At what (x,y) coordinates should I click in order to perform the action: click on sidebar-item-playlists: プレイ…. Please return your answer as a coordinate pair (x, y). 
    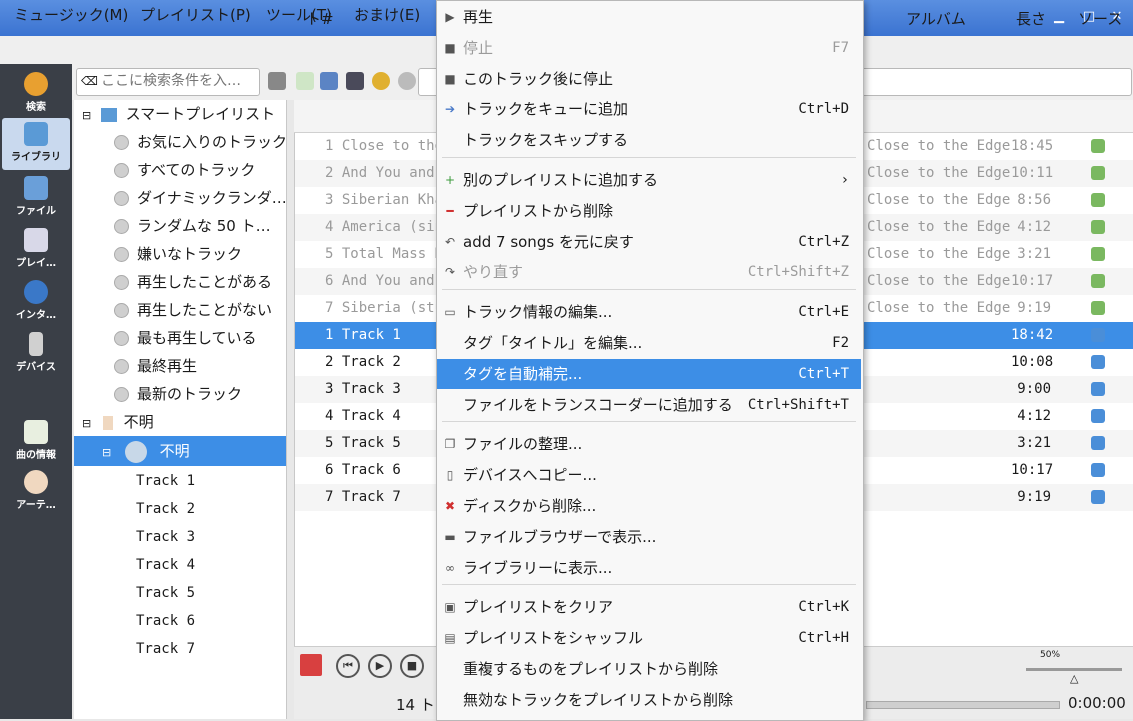
    Looking at the image, I should click on (36, 248).